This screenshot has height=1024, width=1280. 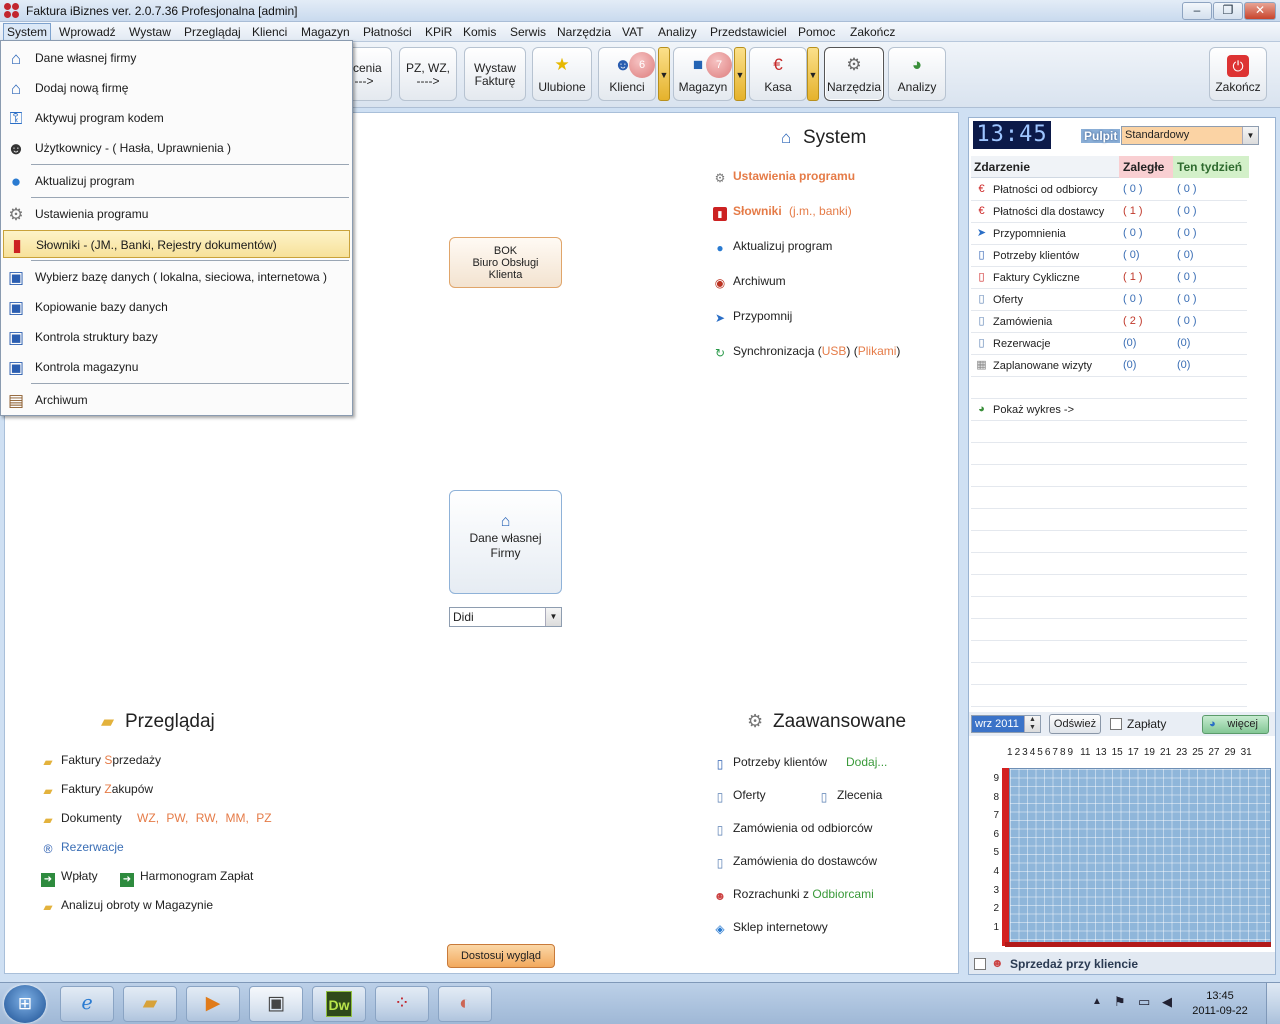 What do you see at coordinates (1109, 344) in the screenshot?
I see `event-row: ▯ Rezerwacje (0) (0)` at bounding box center [1109, 344].